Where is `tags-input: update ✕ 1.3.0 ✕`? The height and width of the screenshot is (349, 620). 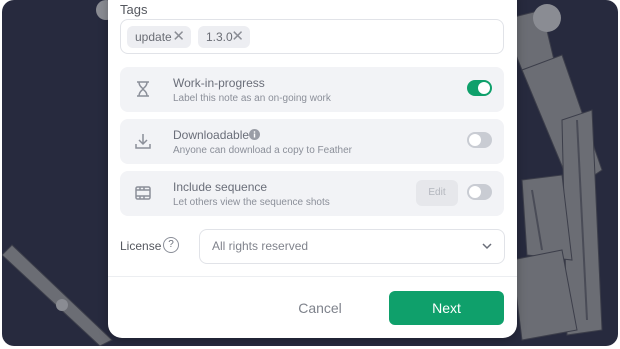
tags-input: update ✕ 1.3.0 ✕ is located at coordinates (312, 36).